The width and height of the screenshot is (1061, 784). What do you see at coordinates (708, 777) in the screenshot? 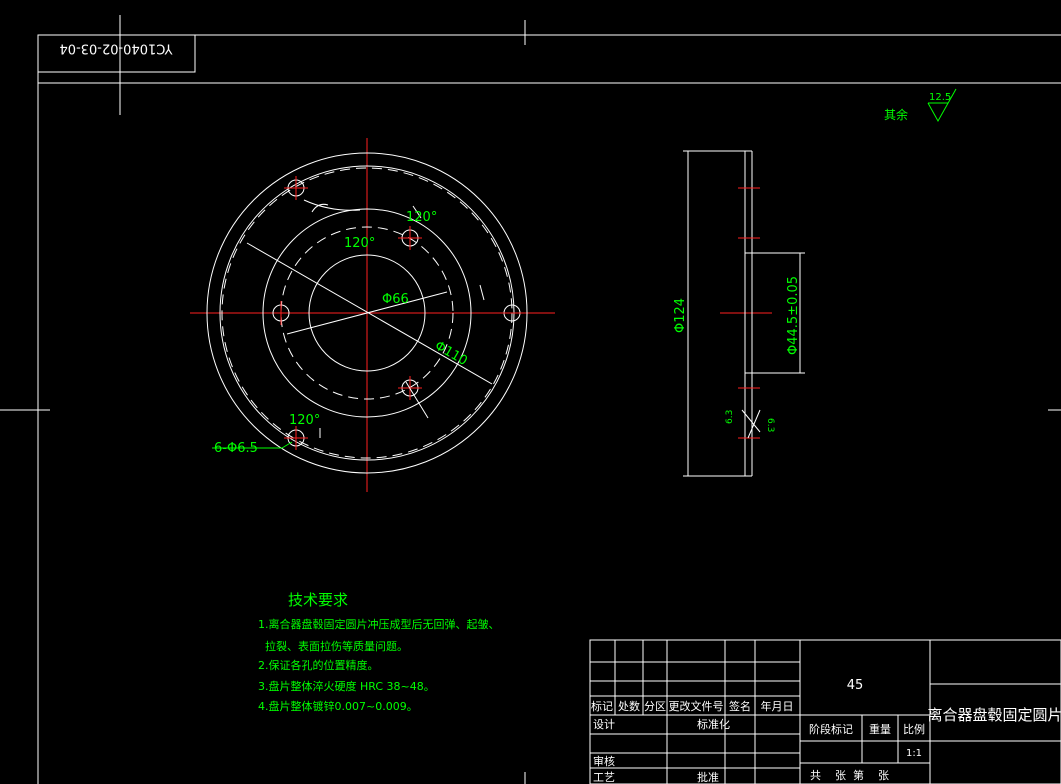
I see `label-approve: 批准` at bounding box center [708, 777].